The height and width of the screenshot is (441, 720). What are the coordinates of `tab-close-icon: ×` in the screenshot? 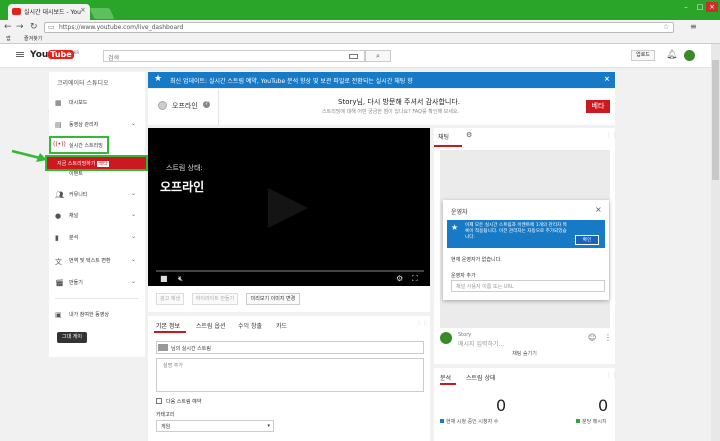 It's located at (83, 10).